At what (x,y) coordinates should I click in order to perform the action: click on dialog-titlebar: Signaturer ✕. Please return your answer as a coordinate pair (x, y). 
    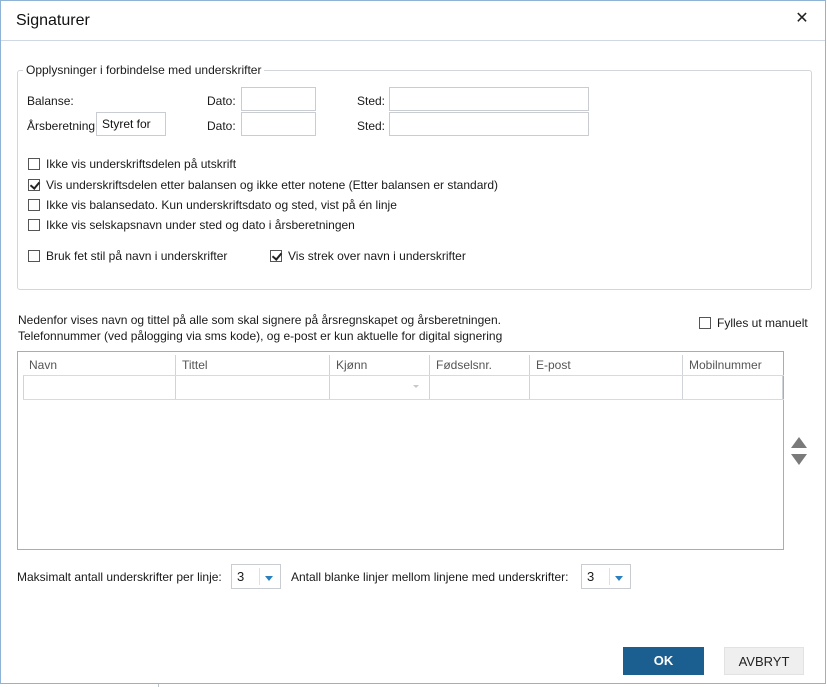
    Looking at the image, I should click on (413, 21).